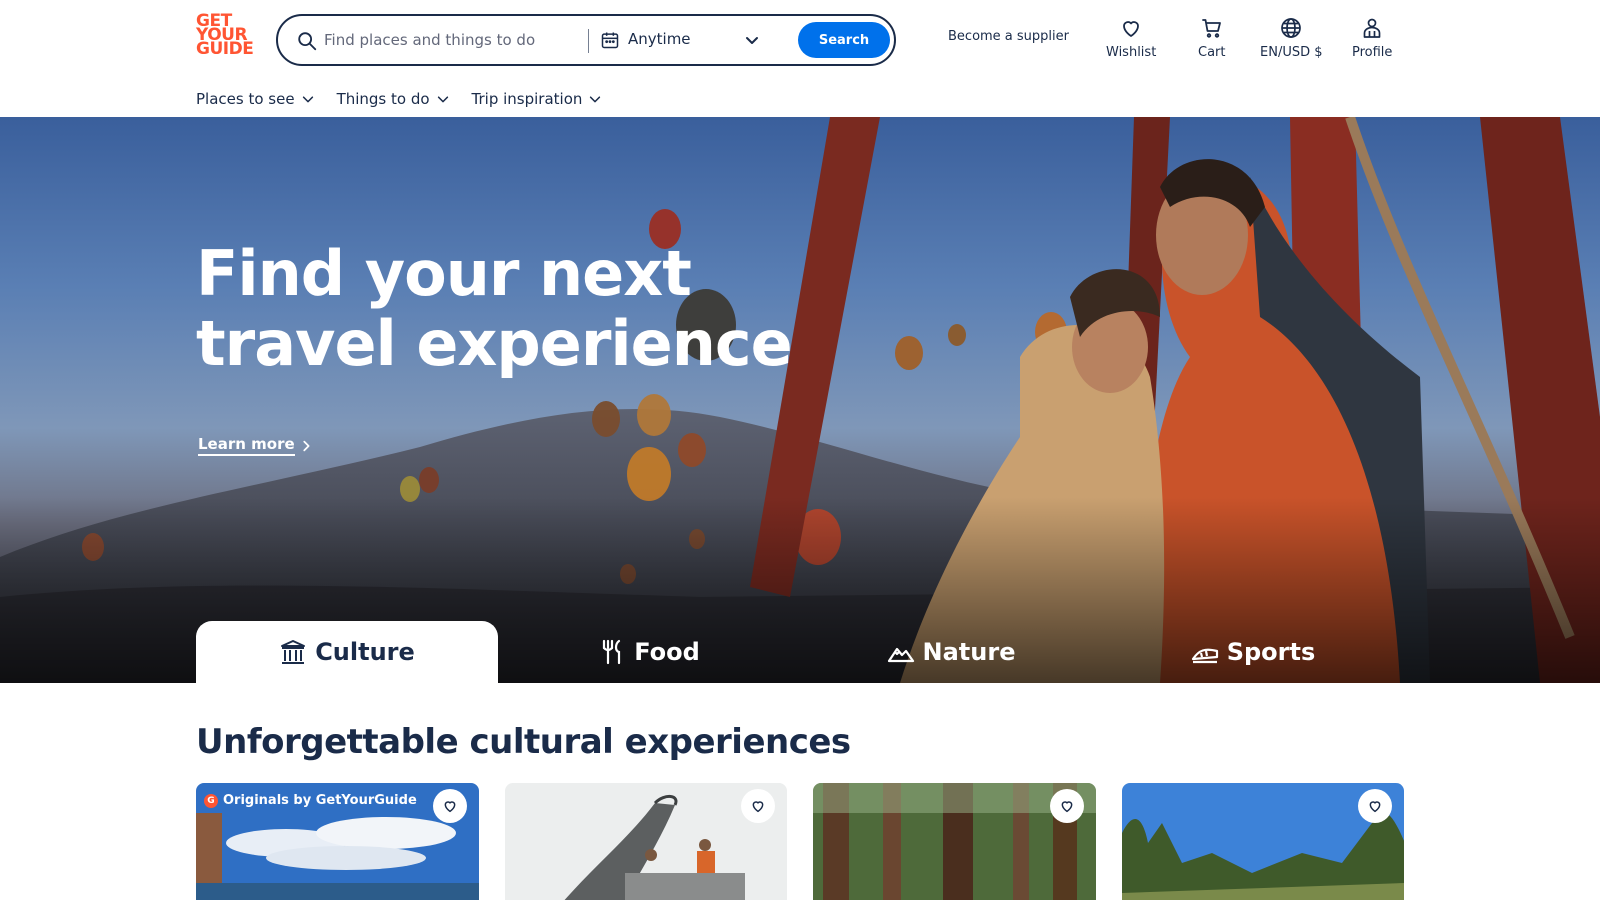  What do you see at coordinates (1291, 28) in the screenshot?
I see `globe-icon` at bounding box center [1291, 28].